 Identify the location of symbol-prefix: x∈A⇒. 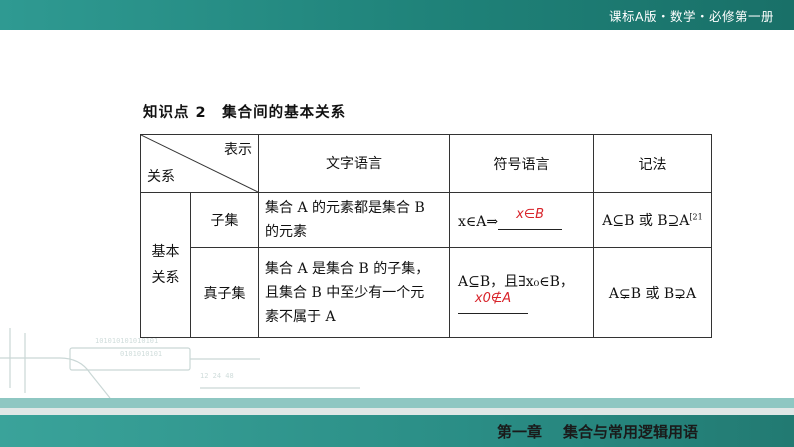
(478, 221).